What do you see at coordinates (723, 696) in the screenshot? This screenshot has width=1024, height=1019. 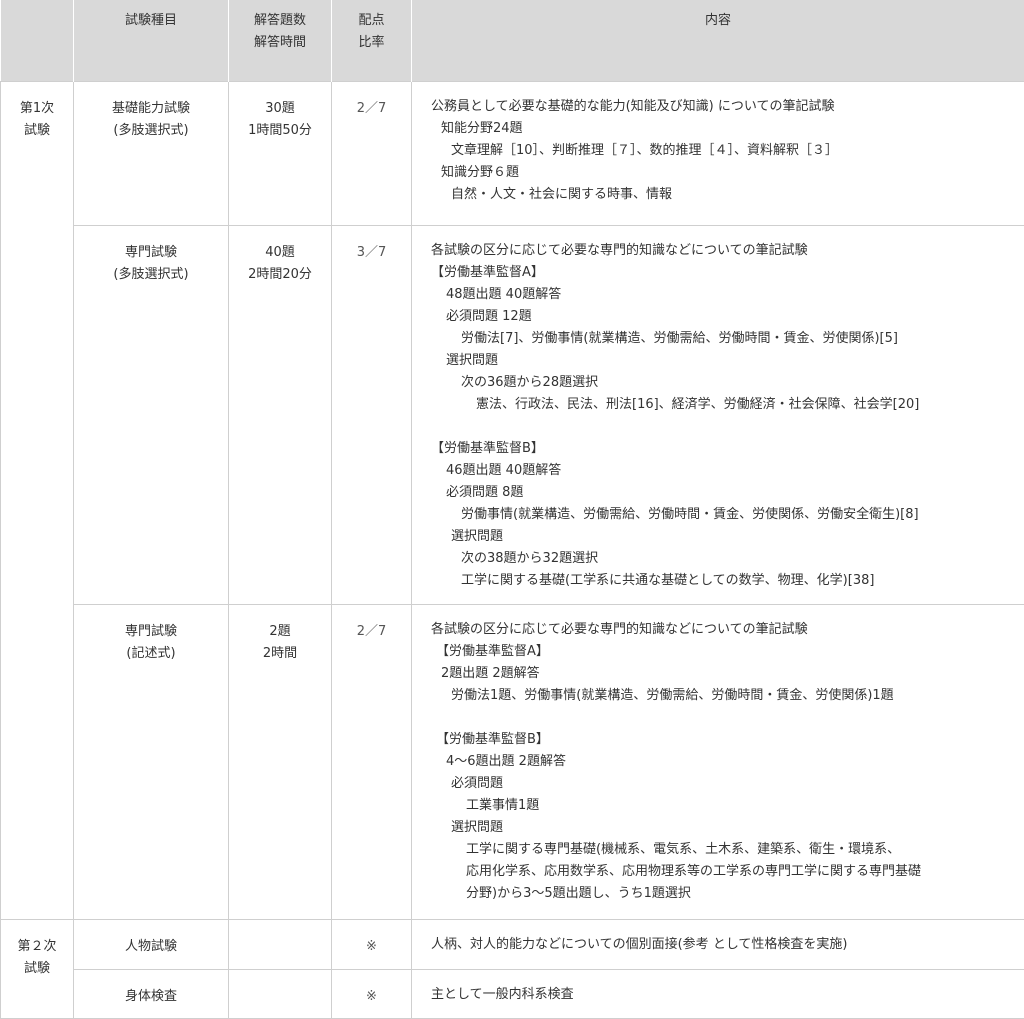 I see `content-line: 労働法1題、労働事情(就業構造、労働需給、労働時間・賃金、労使関係)1題` at bounding box center [723, 696].